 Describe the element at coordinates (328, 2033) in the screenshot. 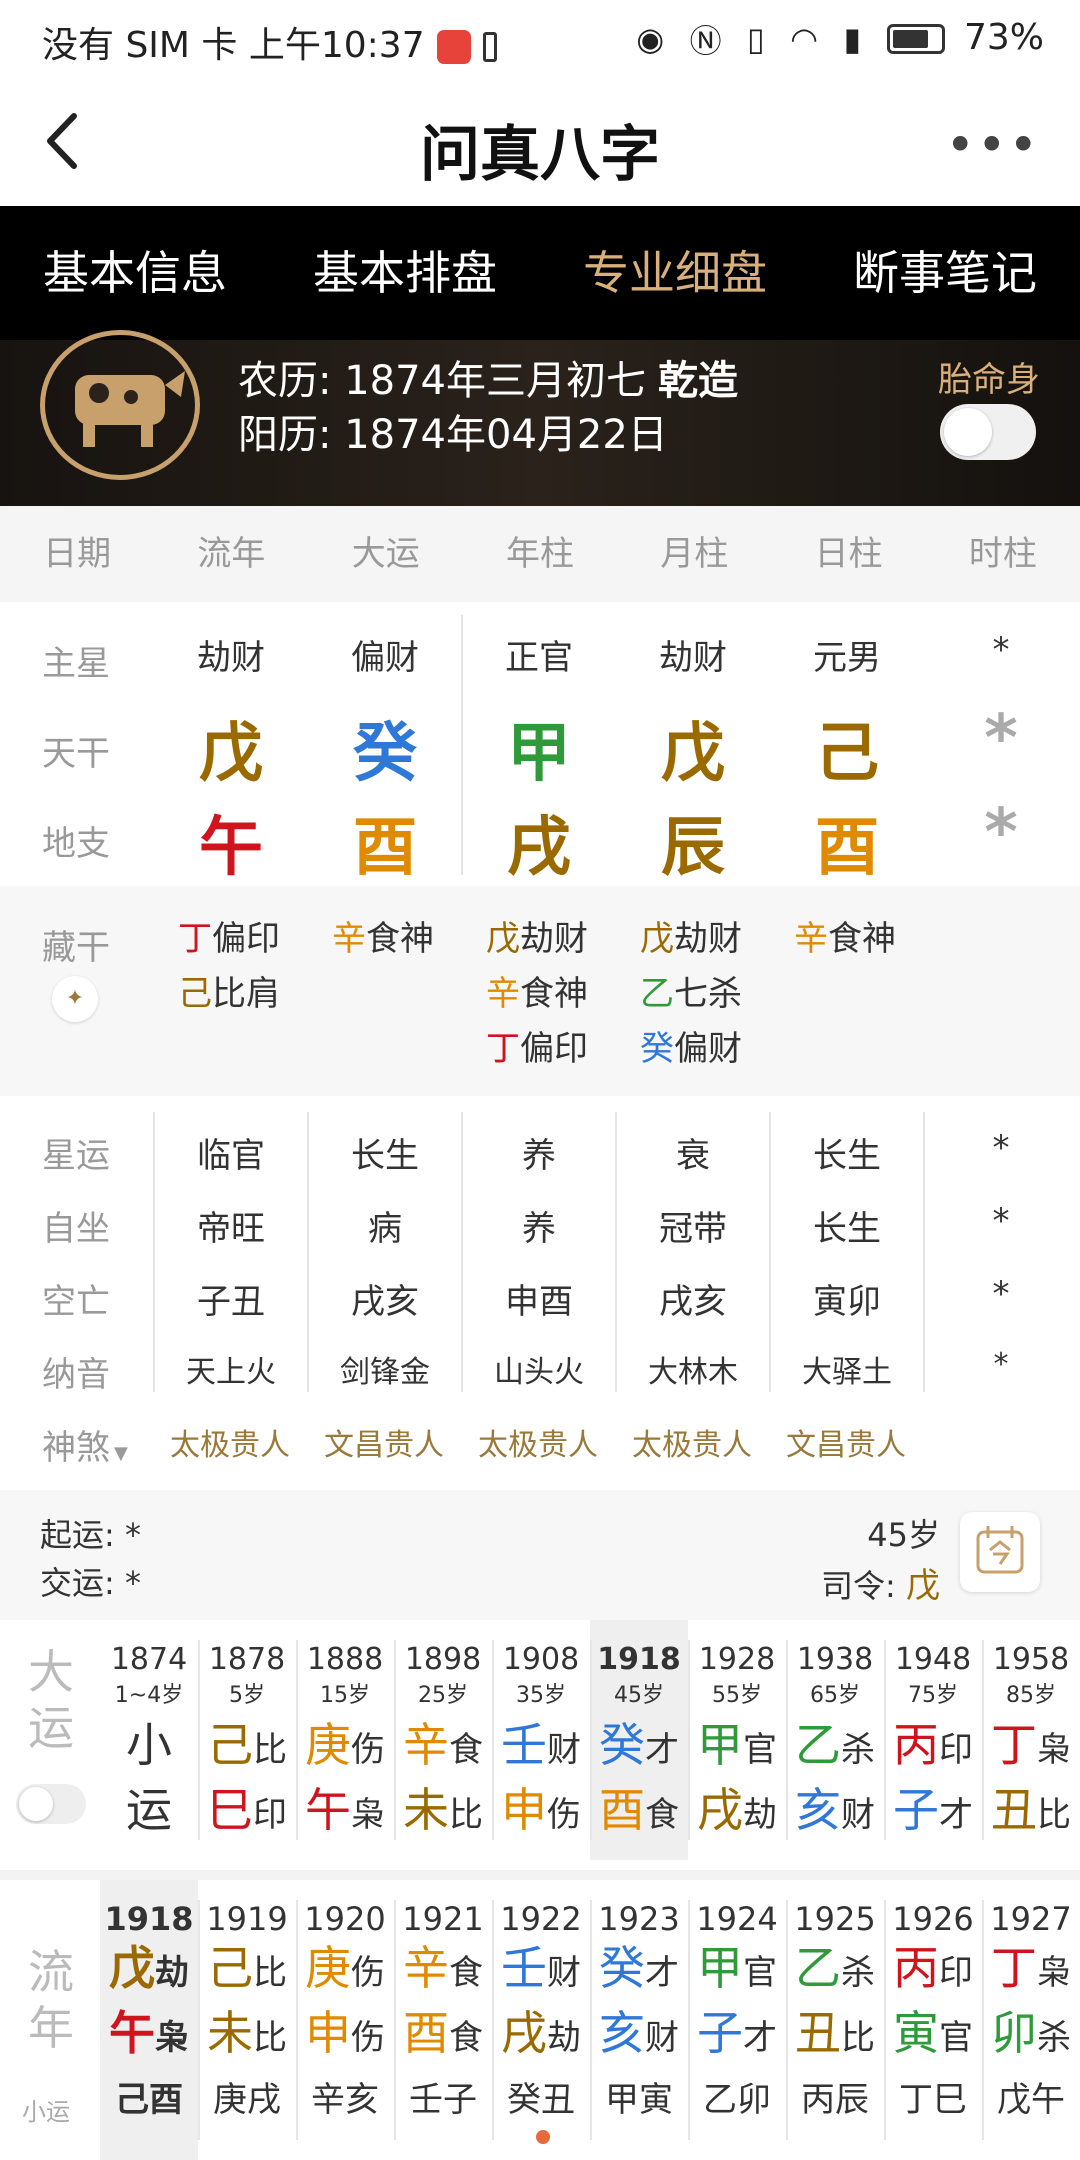

I see `liunian-zhi-char: 申` at that location.